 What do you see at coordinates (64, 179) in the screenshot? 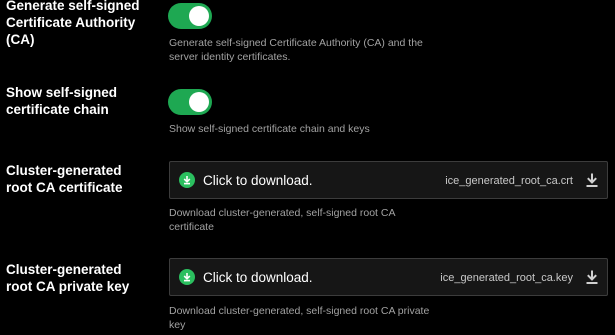
I see `root-ca-cert-label: Cluster-generated root CA certificate` at bounding box center [64, 179].